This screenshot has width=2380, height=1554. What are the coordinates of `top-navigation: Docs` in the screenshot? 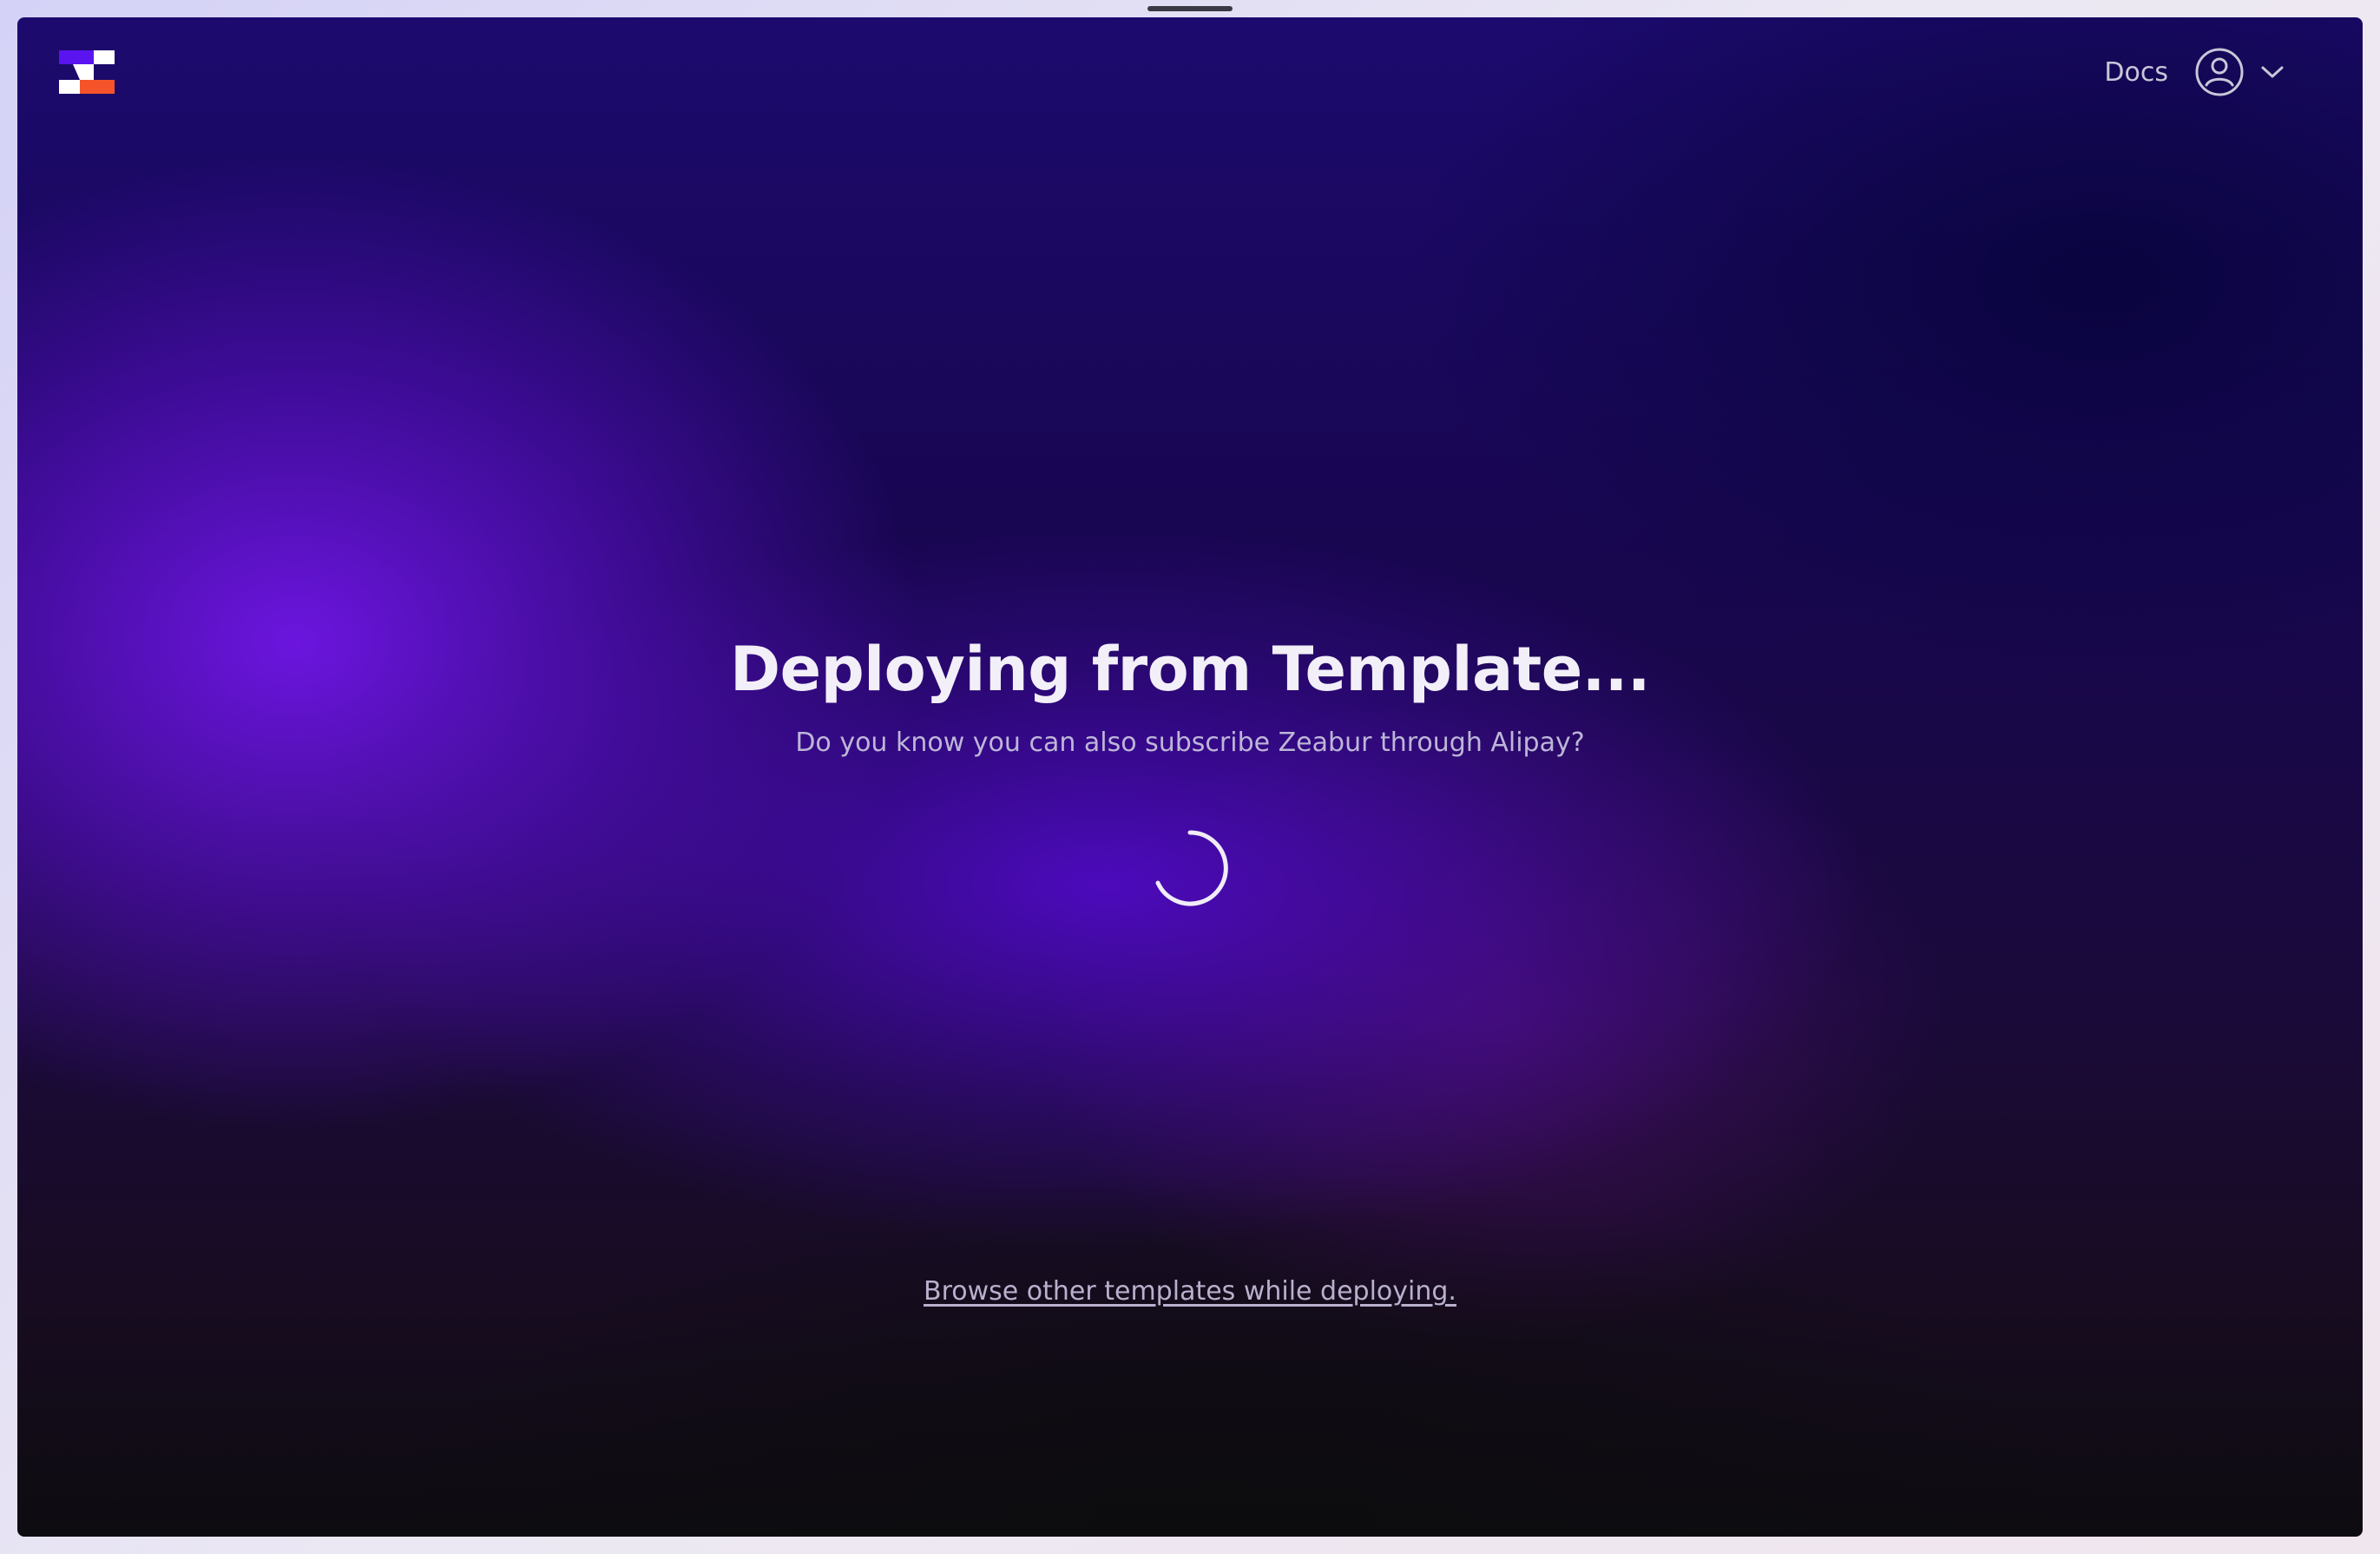 It's located at (2194, 72).